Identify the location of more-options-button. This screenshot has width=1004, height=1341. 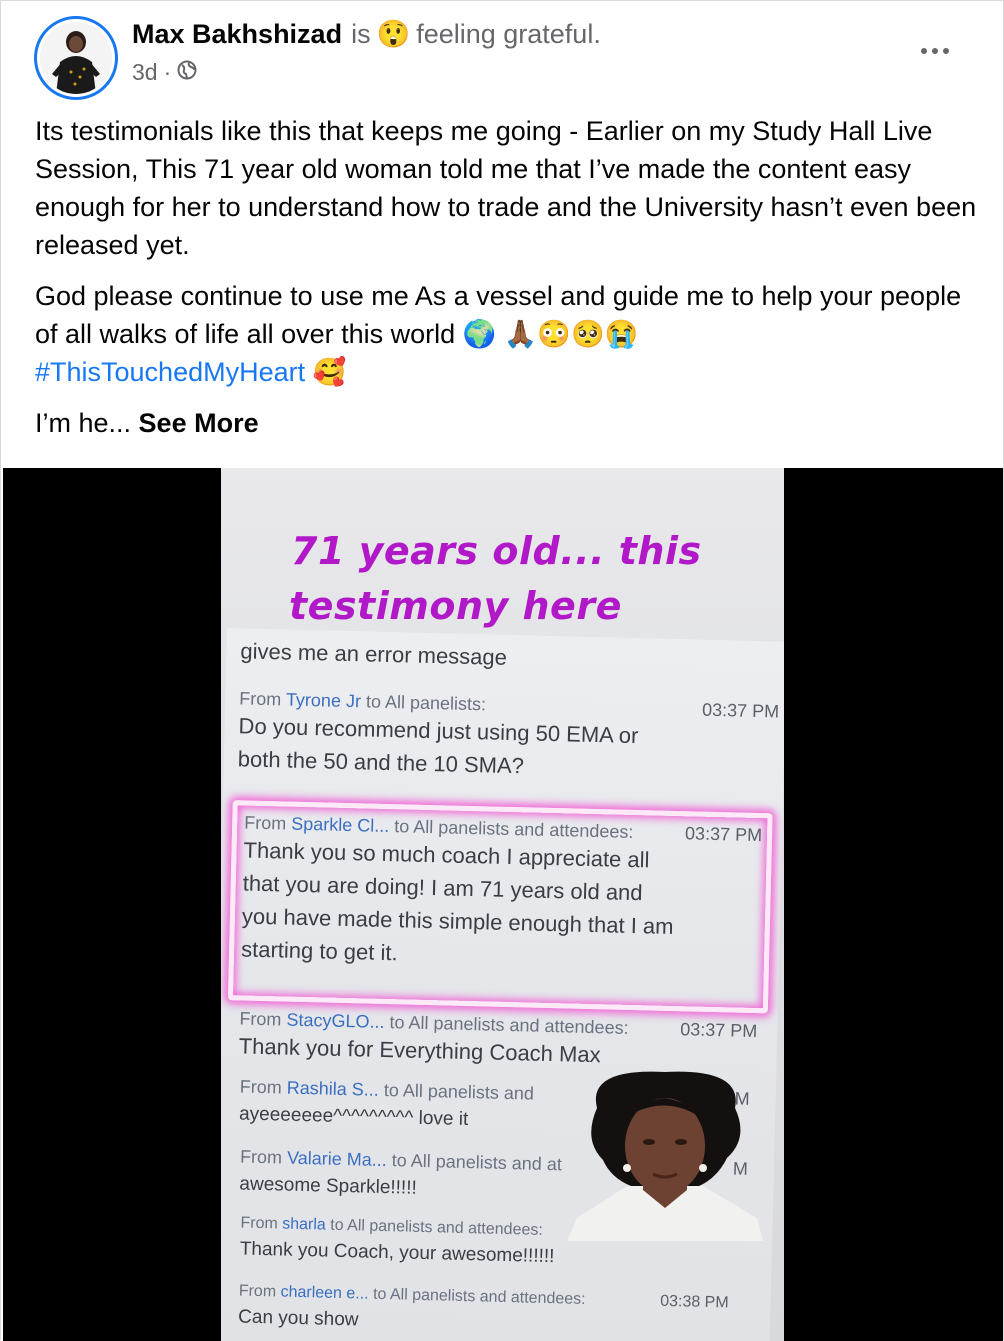
(935, 51).